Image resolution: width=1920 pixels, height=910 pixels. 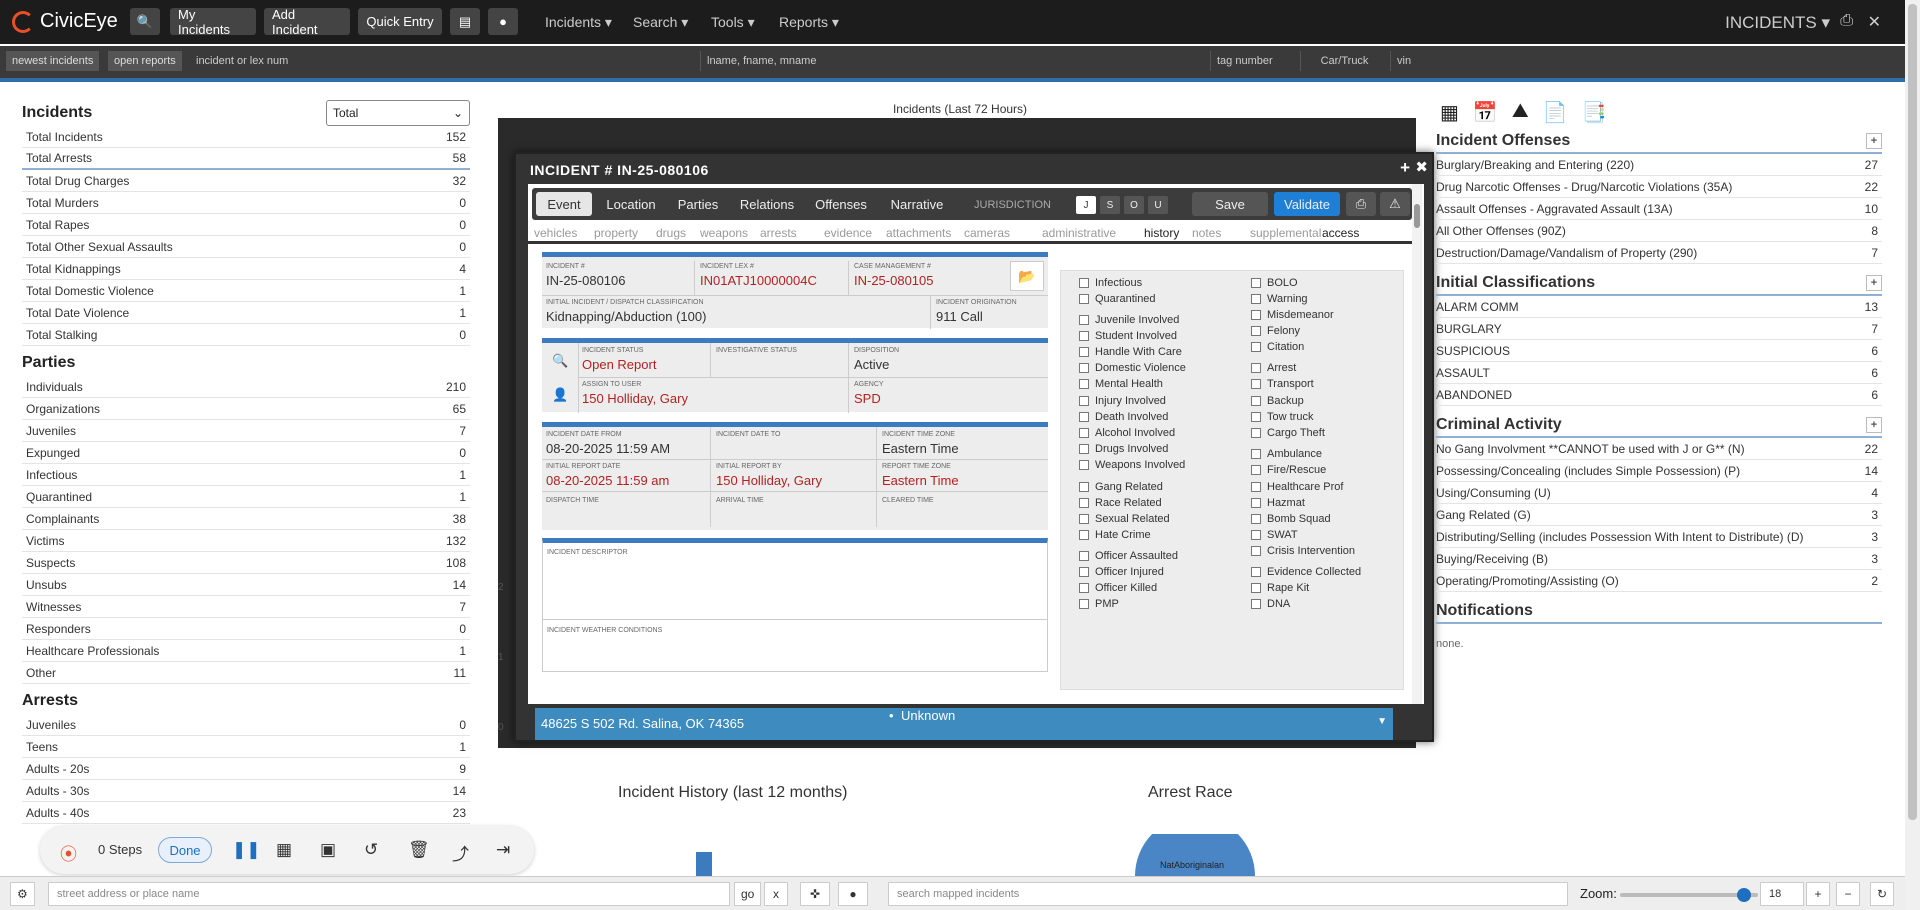 What do you see at coordinates (1306, 572) in the screenshot?
I see `flag-checkbox: Evidence Collected` at bounding box center [1306, 572].